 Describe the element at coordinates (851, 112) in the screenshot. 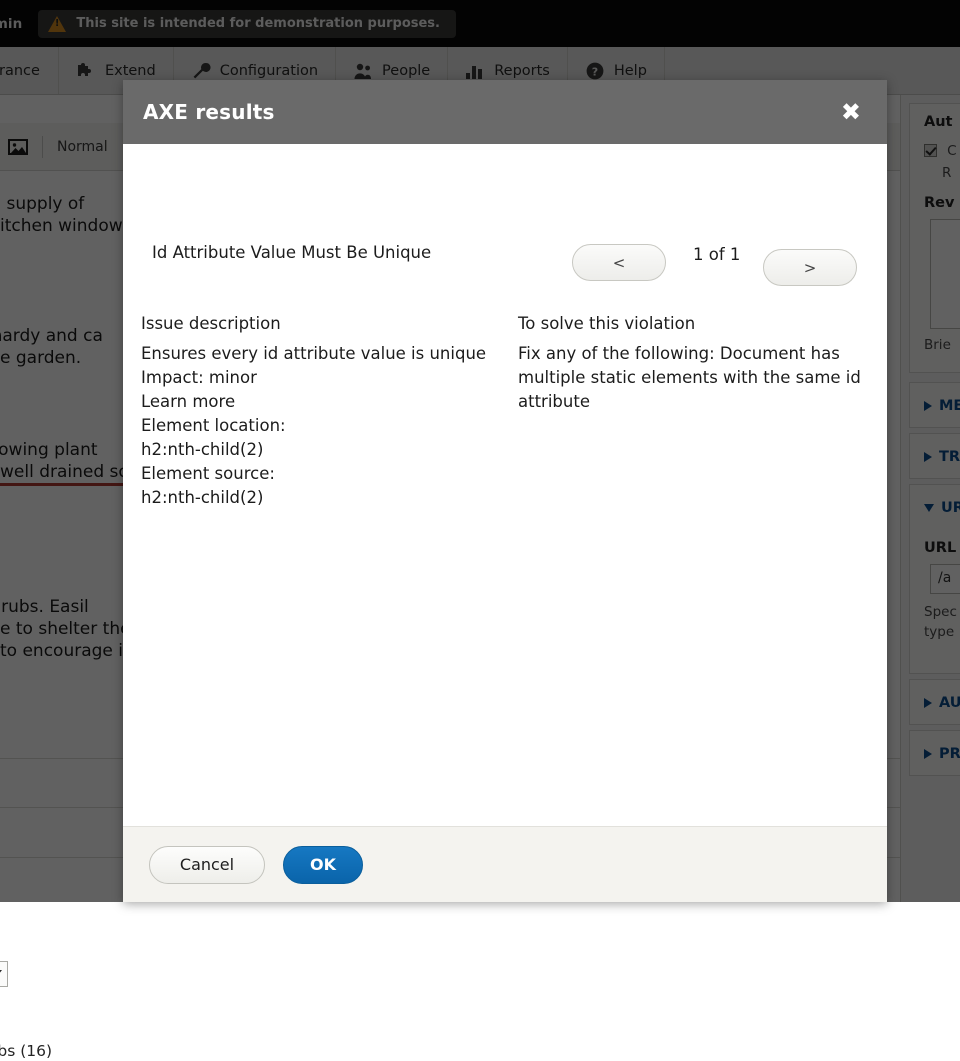

I see `close-icon: ✖` at that location.